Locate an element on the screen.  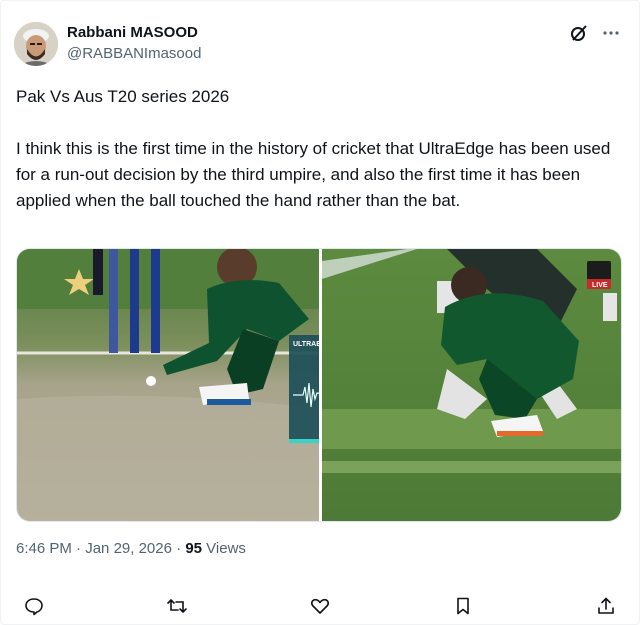
post-metadata: 6:46 PM · Jan 29, 2026 · 95 Views is located at coordinates (131, 548).